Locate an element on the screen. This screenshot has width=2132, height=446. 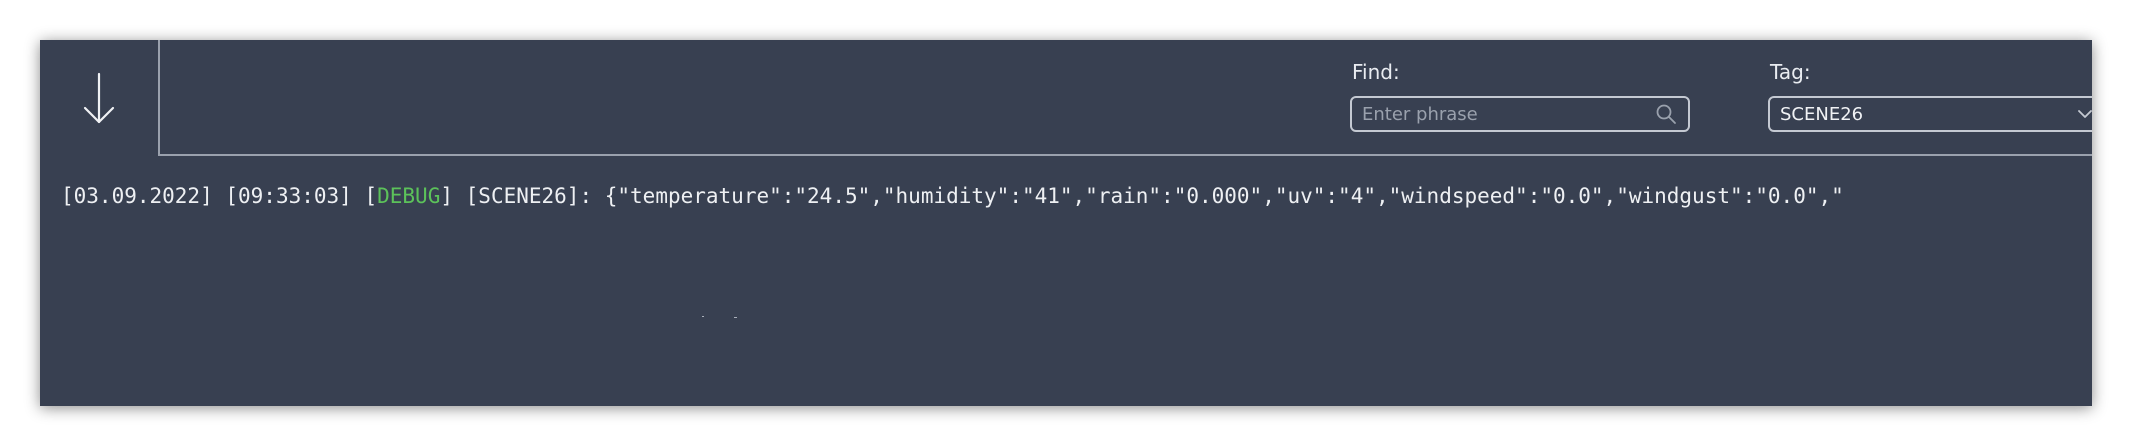
log-time: [09:33:03] is located at coordinates (288, 196).